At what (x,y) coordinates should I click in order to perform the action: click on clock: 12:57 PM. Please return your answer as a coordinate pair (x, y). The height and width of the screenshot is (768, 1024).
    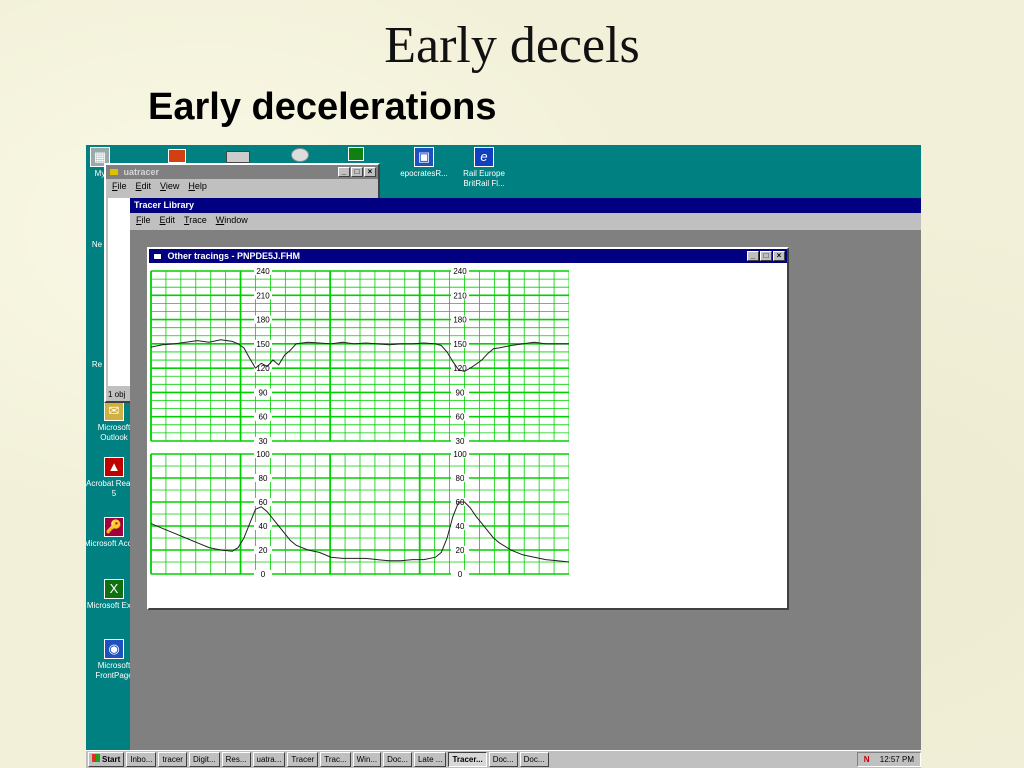
    Looking at the image, I should click on (897, 759).